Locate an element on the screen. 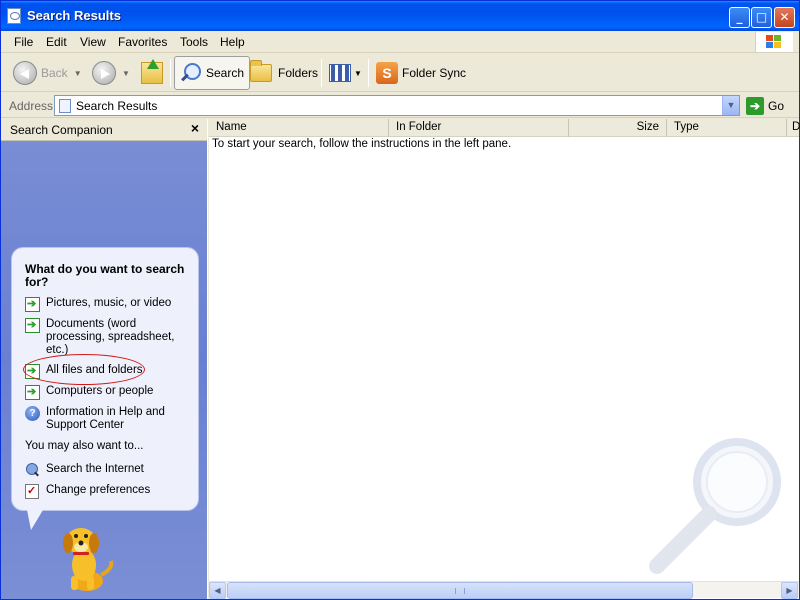  search-icon is located at coordinates (191, 73).